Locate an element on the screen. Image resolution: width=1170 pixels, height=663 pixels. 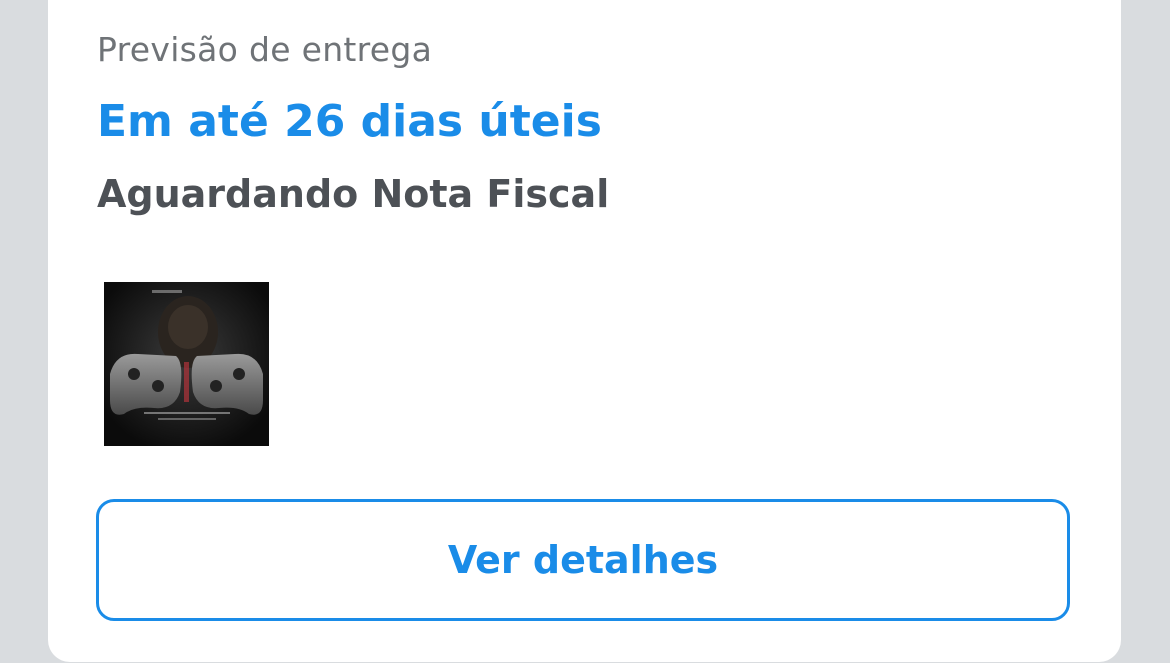
delivery-estimate: Em até 26 dias úteis is located at coordinates (349, 121).